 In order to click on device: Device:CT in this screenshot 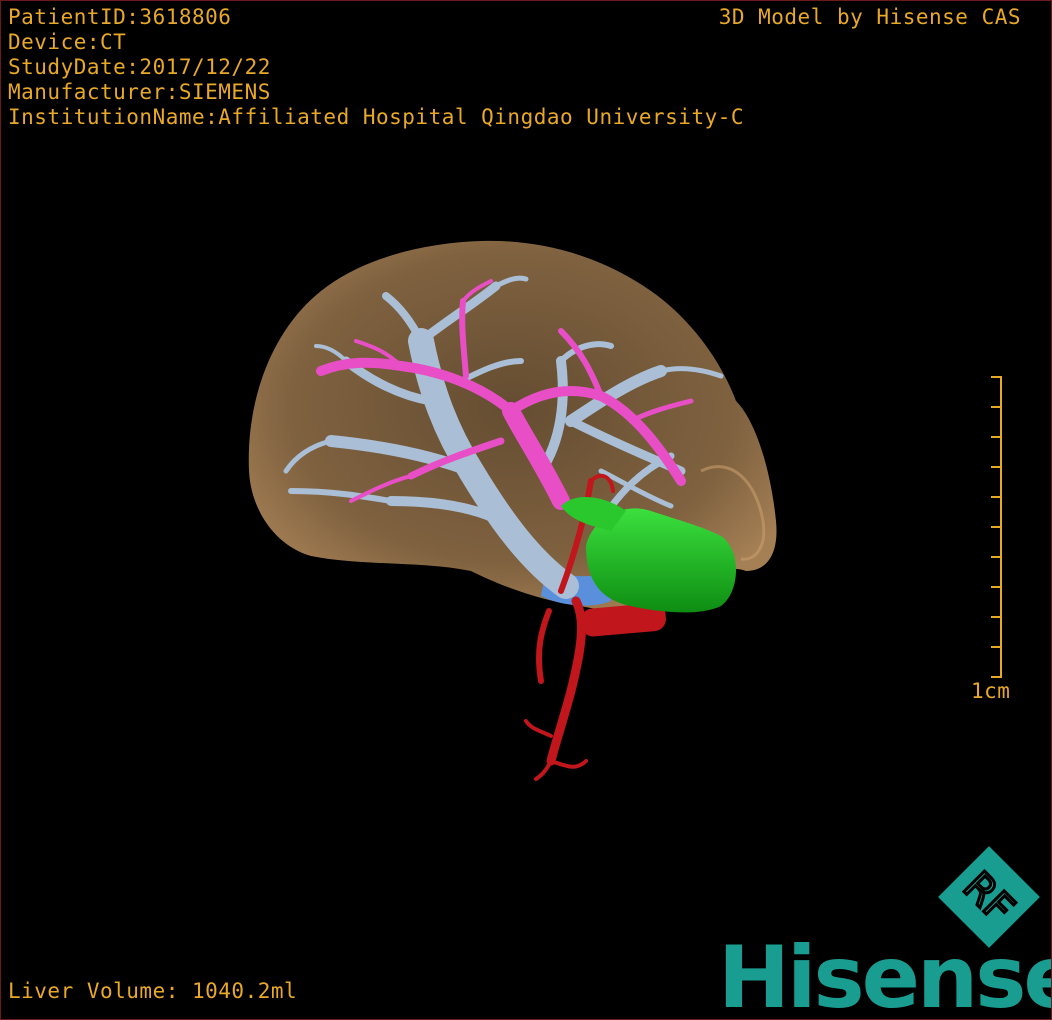, I will do `click(67, 42)`.